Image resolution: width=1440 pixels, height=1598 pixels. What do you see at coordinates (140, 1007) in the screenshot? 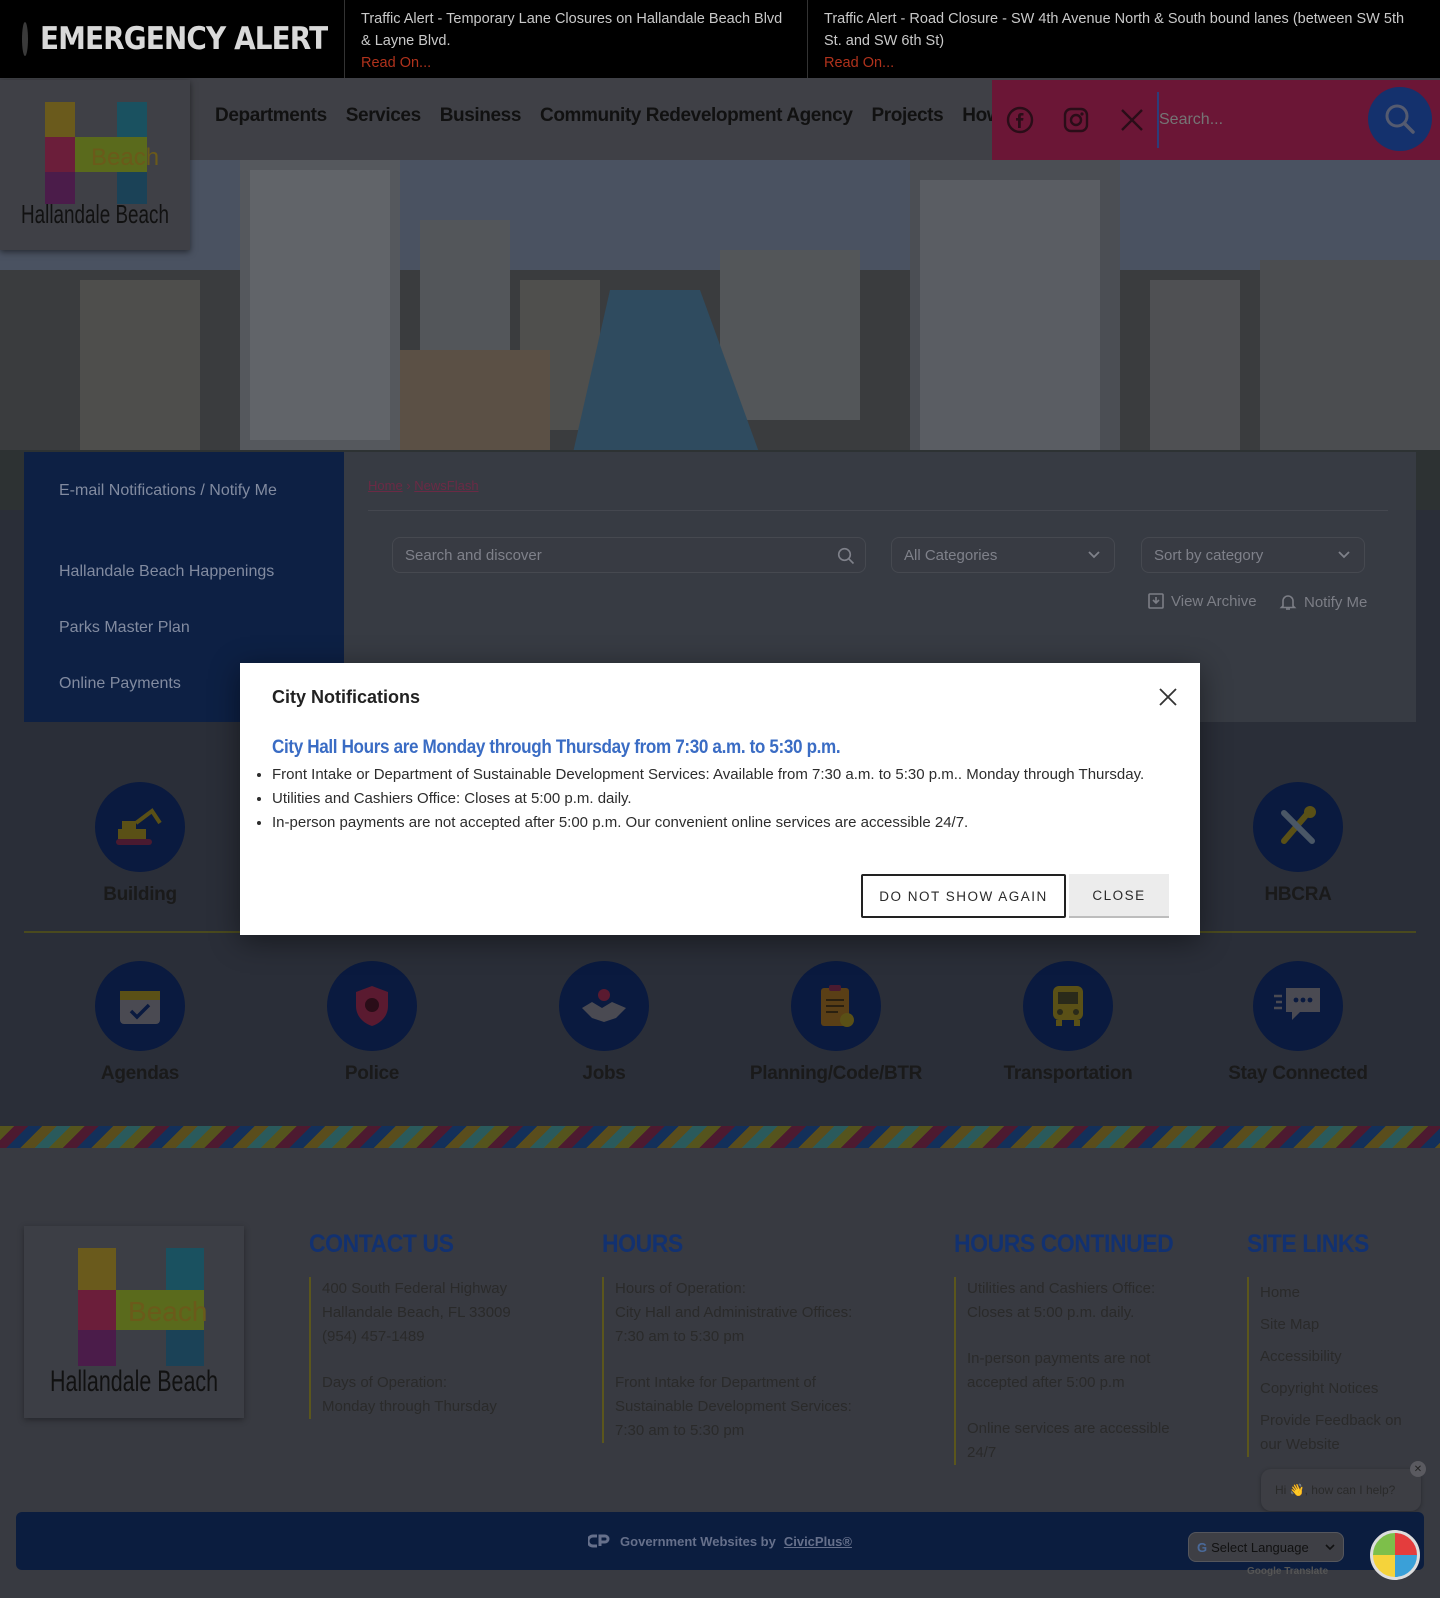
I see `calendar-glyph` at bounding box center [140, 1007].